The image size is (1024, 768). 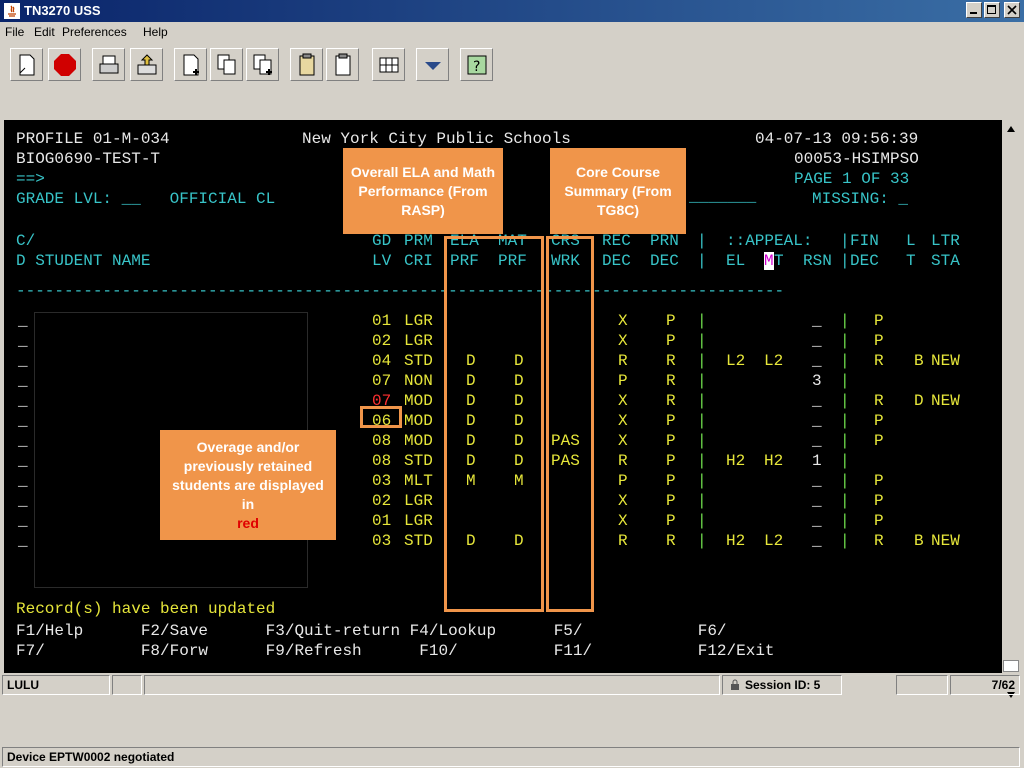 What do you see at coordinates (94, 32) in the screenshot?
I see `menu-preferences: Preferences` at bounding box center [94, 32].